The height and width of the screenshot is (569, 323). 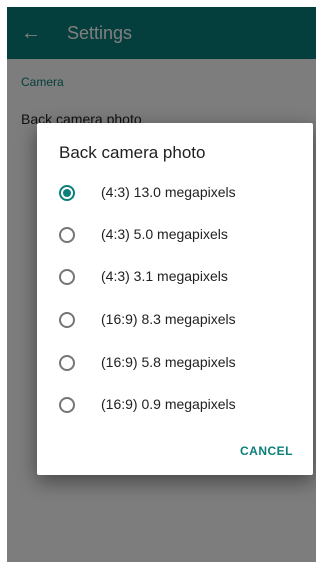 I want to click on option-4-3-13mp: (4:3) 13.0 megapixels, so click(x=175, y=193).